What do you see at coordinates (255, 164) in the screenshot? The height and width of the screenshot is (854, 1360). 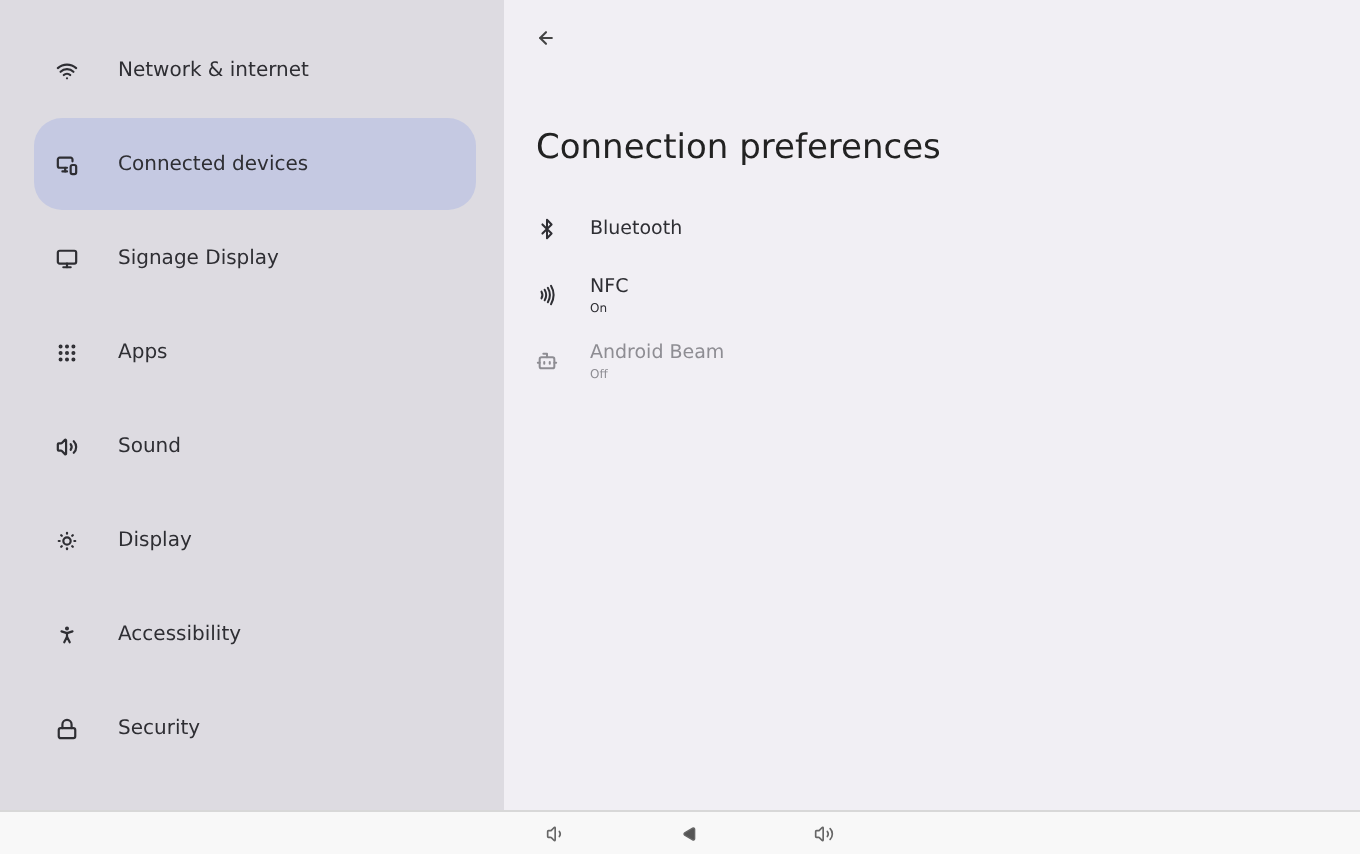 I see `sidebar-item: Connected devices` at bounding box center [255, 164].